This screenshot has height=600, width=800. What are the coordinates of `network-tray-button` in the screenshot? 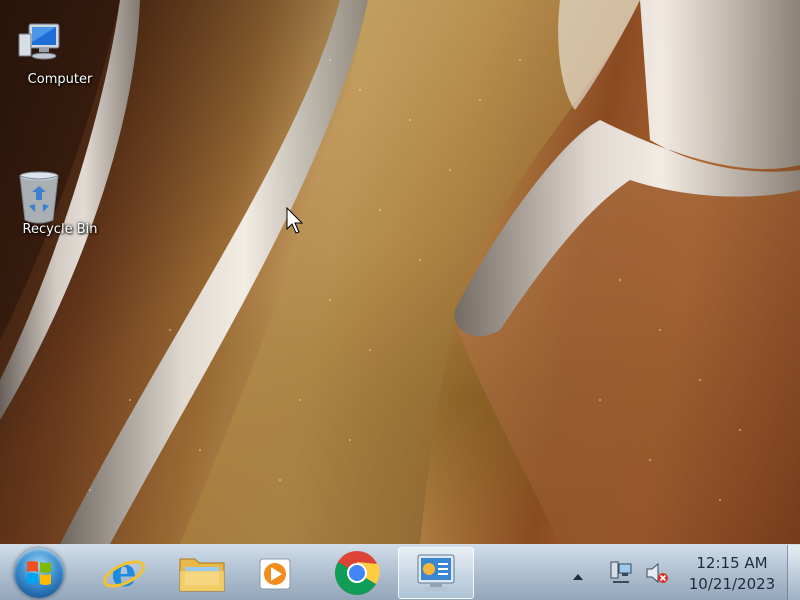 It's located at (621, 575).